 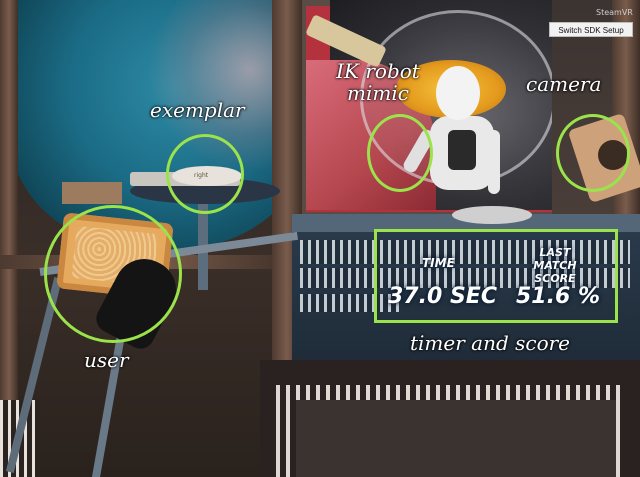 I want to click on timer-and-score-label: timer and score, so click(x=490, y=343).